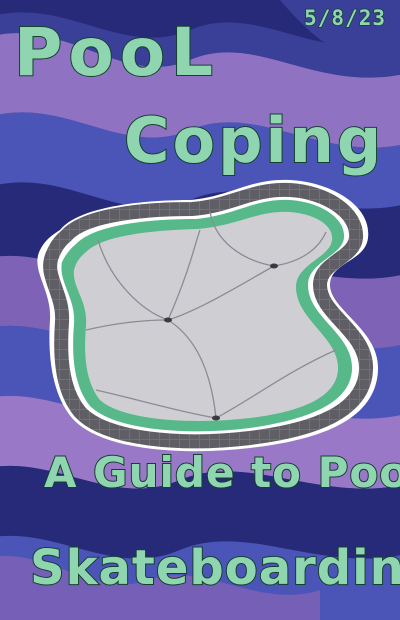  Describe the element at coordinates (221, 472) in the screenshot. I see `subtitle-line-1: A Guide to PooL` at that location.